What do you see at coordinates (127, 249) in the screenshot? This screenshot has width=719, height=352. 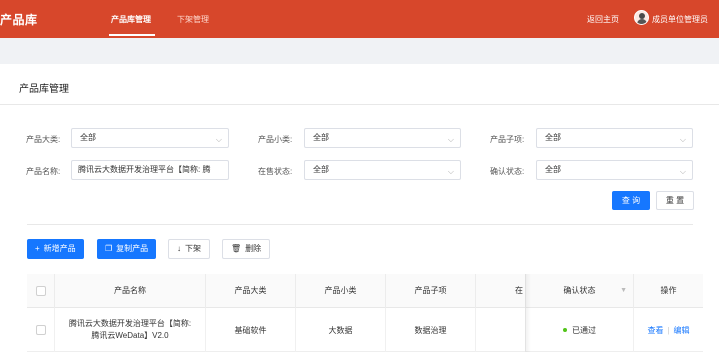 I see `copy-product-button: ❐ 复制产品` at bounding box center [127, 249].